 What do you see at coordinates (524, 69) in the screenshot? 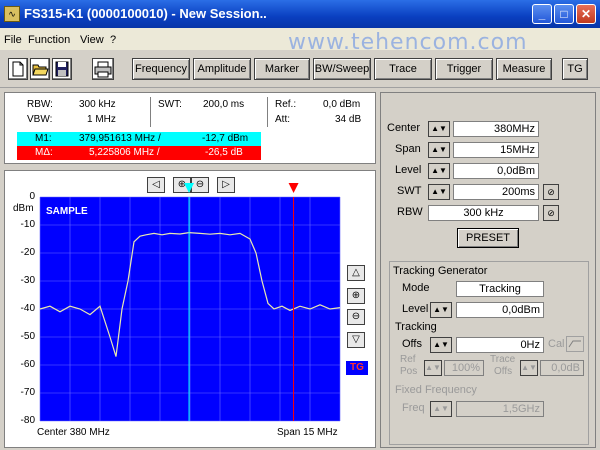
I see `measure-button: Measure` at bounding box center [524, 69].